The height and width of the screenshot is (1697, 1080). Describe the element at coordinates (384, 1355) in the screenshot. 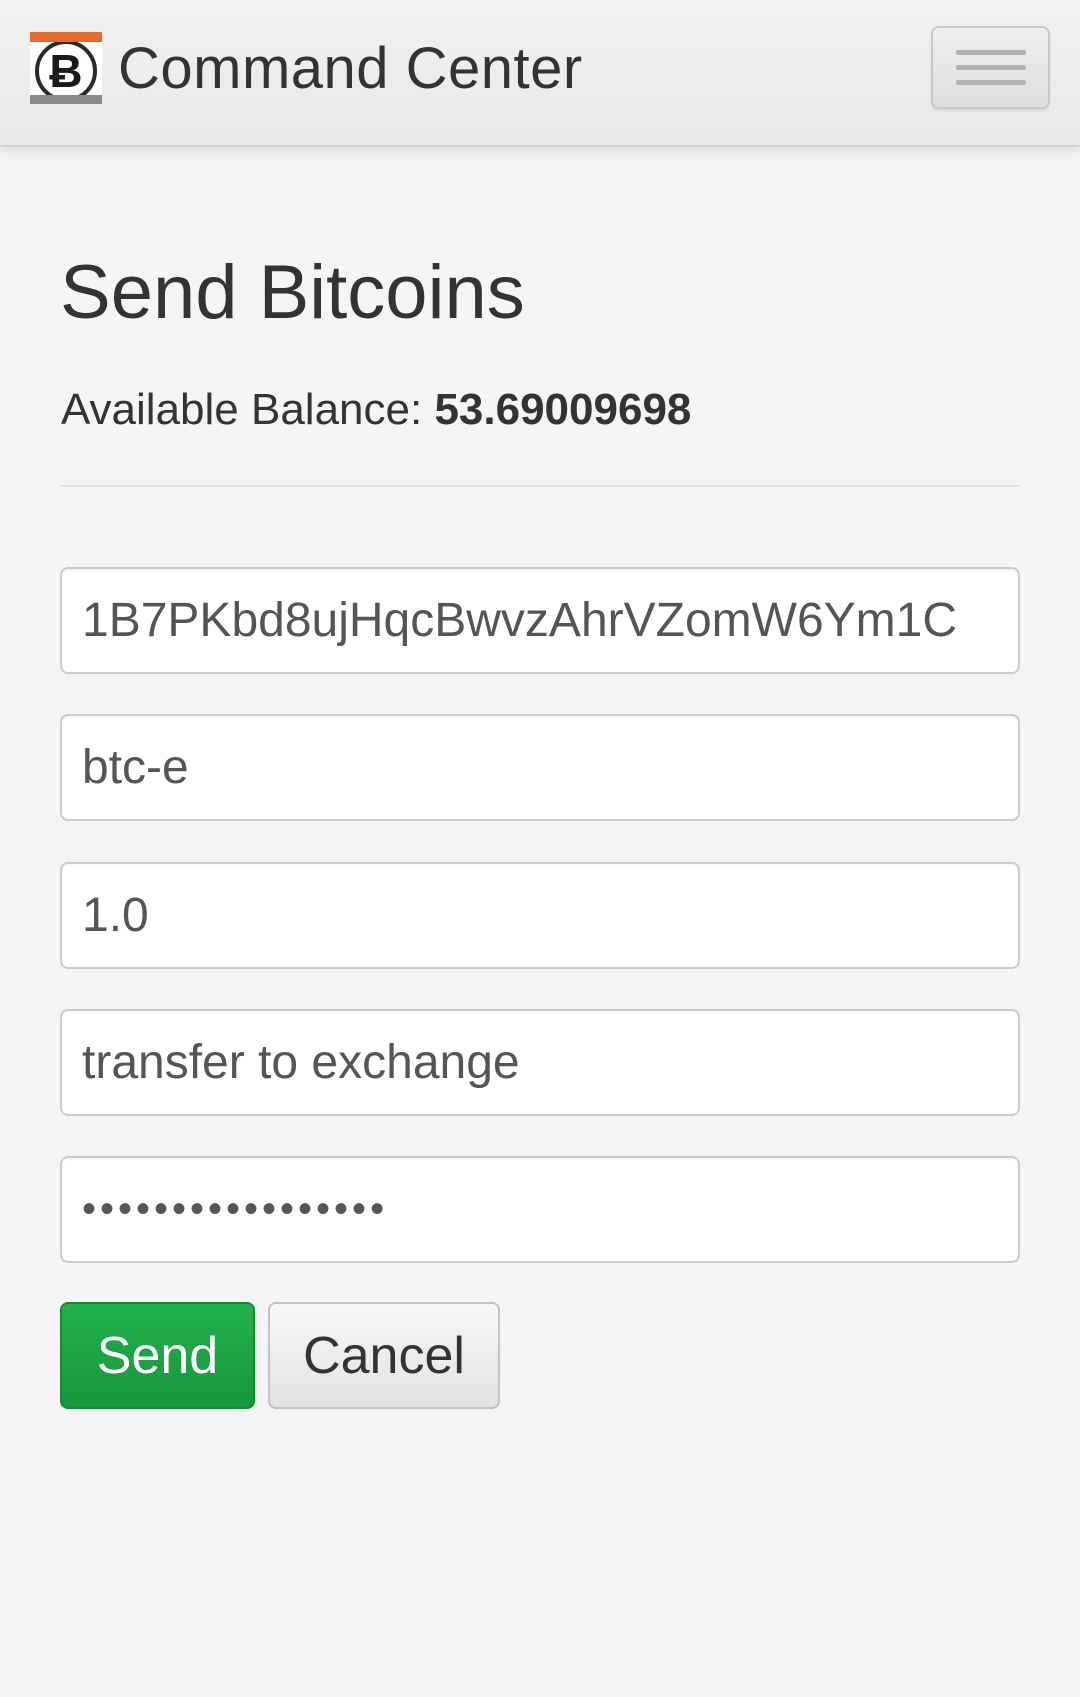

I see `cancel-button: Cancel` at that location.